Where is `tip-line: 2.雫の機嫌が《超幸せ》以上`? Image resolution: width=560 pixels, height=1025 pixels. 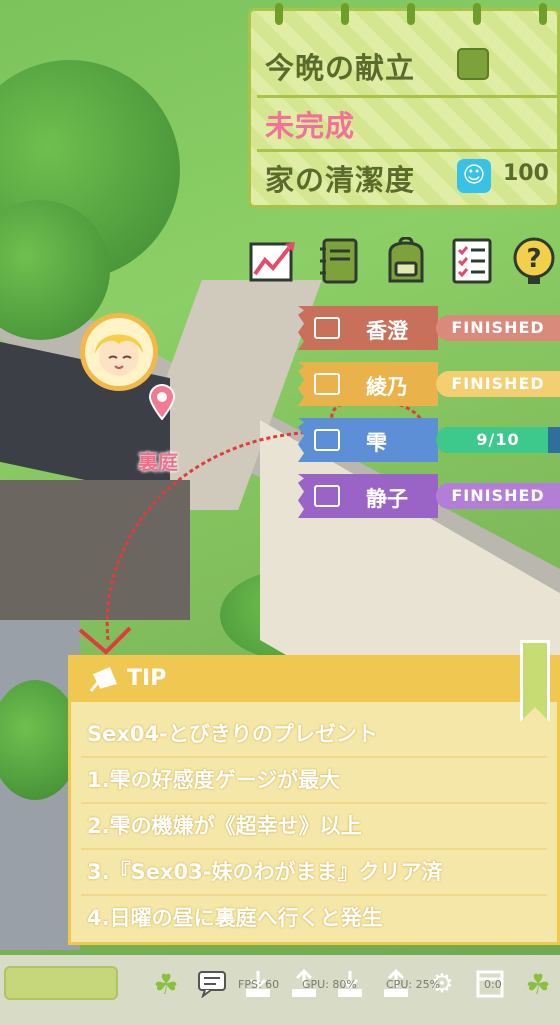 tip-line: 2.雫の機嫌が《超幸せ》以上 is located at coordinates (224, 826).